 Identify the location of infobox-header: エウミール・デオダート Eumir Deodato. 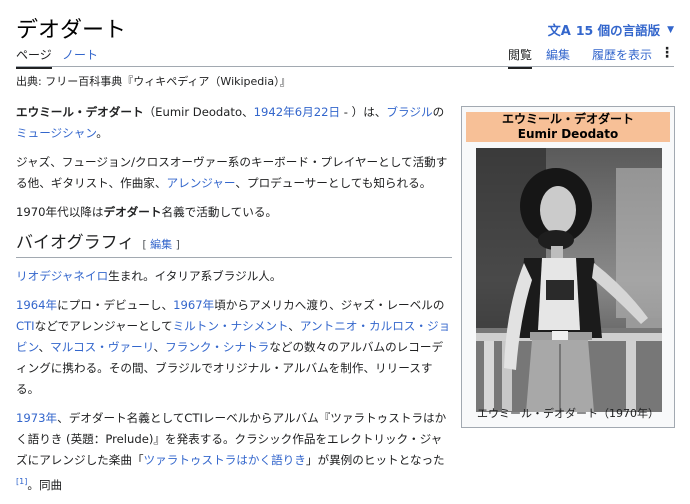
(568, 127).